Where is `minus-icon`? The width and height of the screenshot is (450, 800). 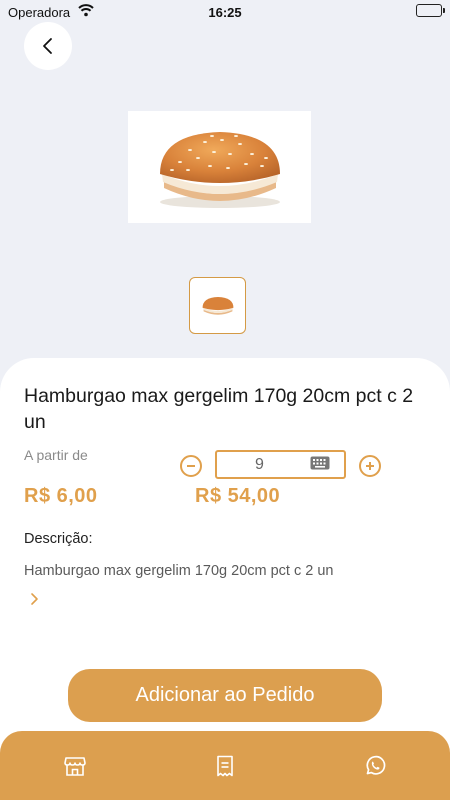 minus-icon is located at coordinates (191, 466).